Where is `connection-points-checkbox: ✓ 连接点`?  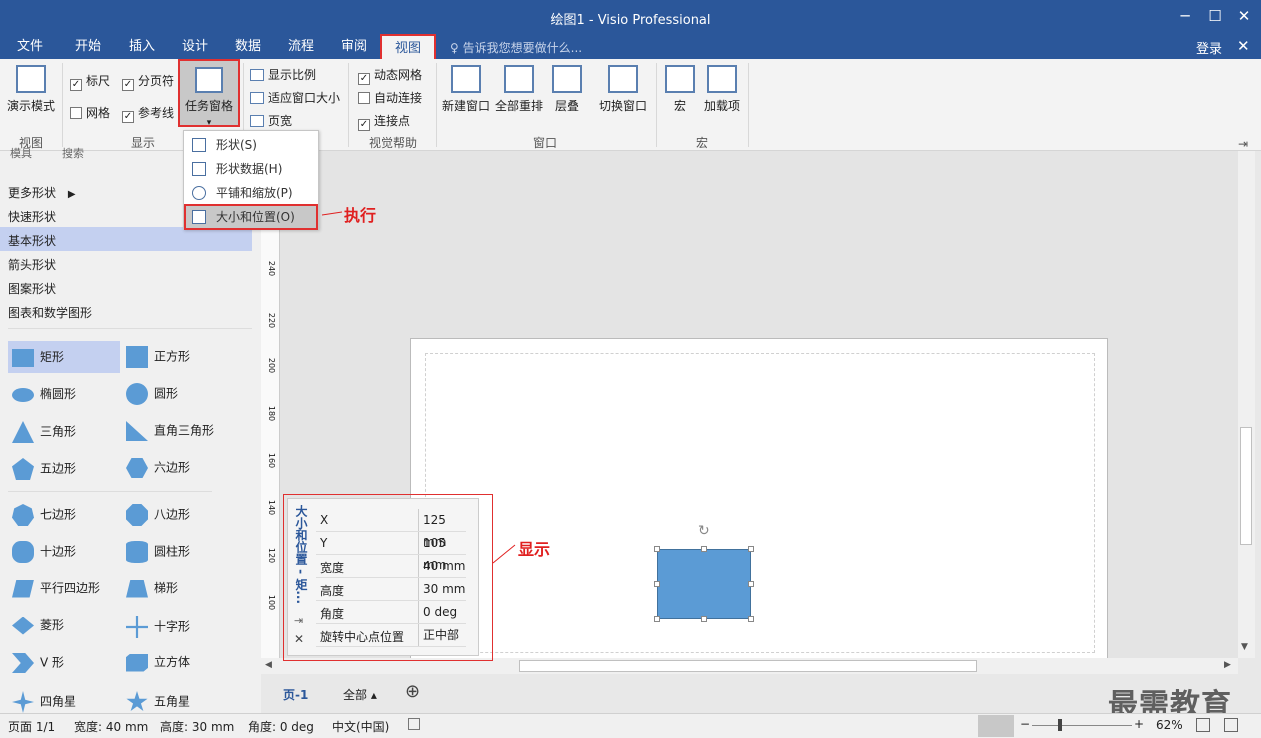 connection-points-checkbox: ✓ 连接点 is located at coordinates (384, 121).